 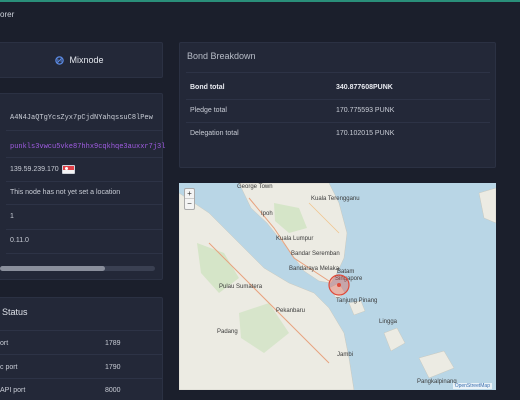 I want to click on nym-logo-icon, so click(x=60, y=60).